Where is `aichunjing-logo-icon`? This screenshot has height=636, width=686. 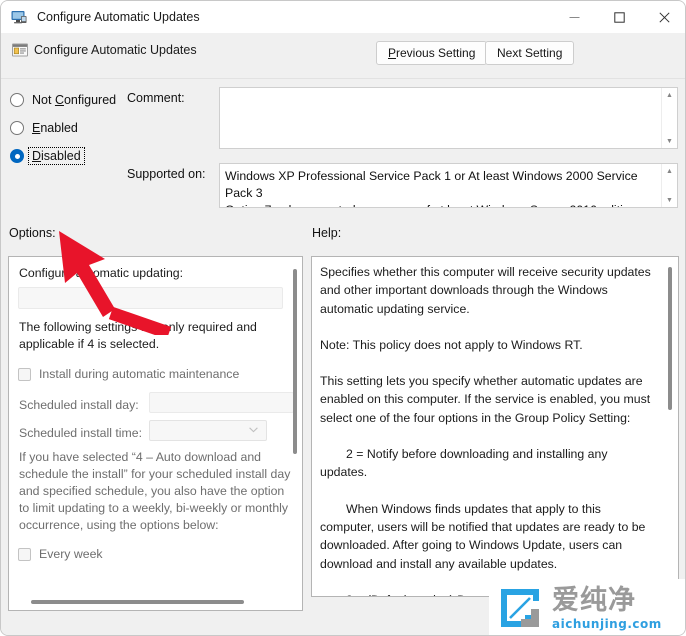 aichunjing-logo-icon is located at coordinates (520, 608).